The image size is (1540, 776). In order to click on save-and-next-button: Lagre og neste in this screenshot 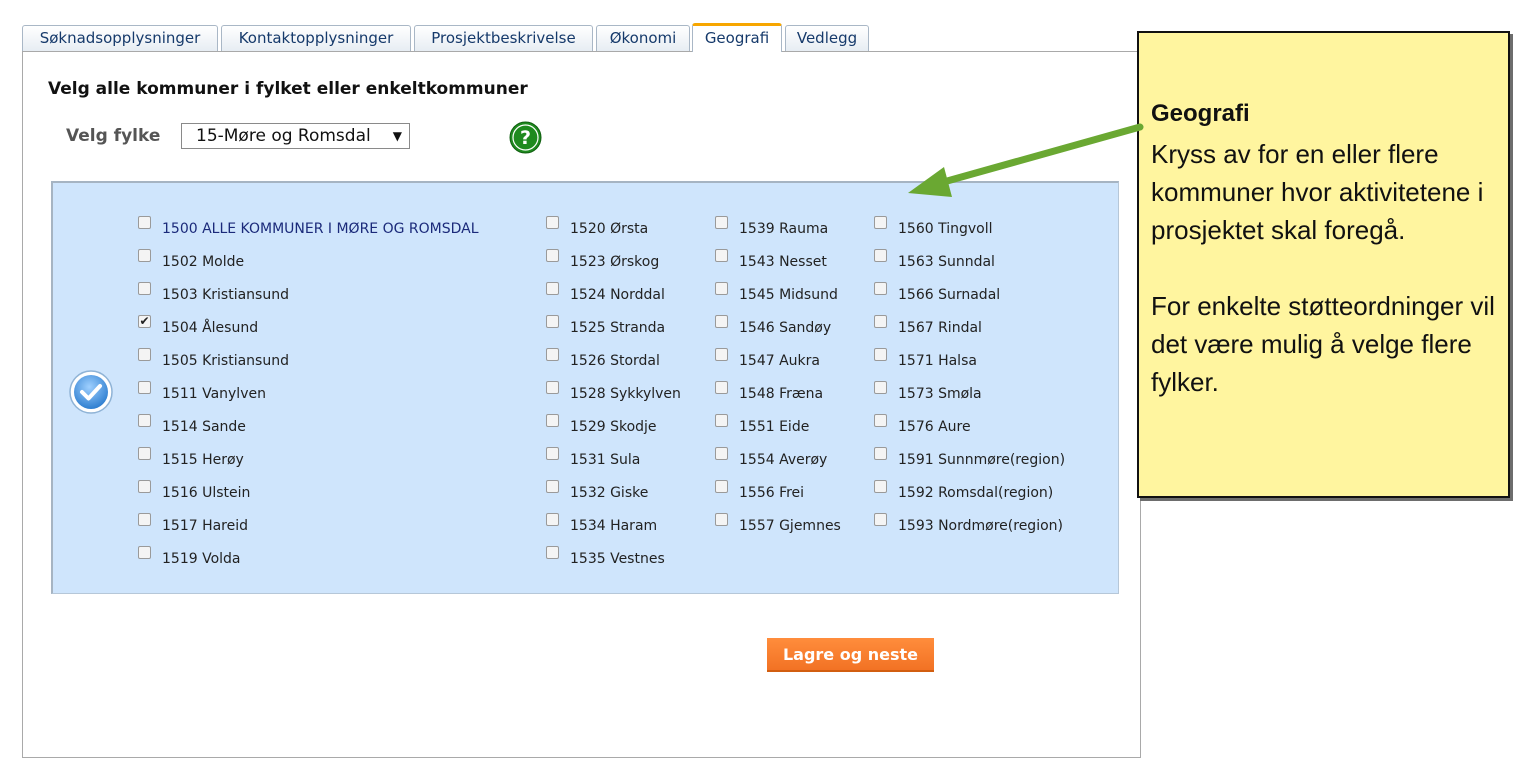, I will do `click(850, 655)`.